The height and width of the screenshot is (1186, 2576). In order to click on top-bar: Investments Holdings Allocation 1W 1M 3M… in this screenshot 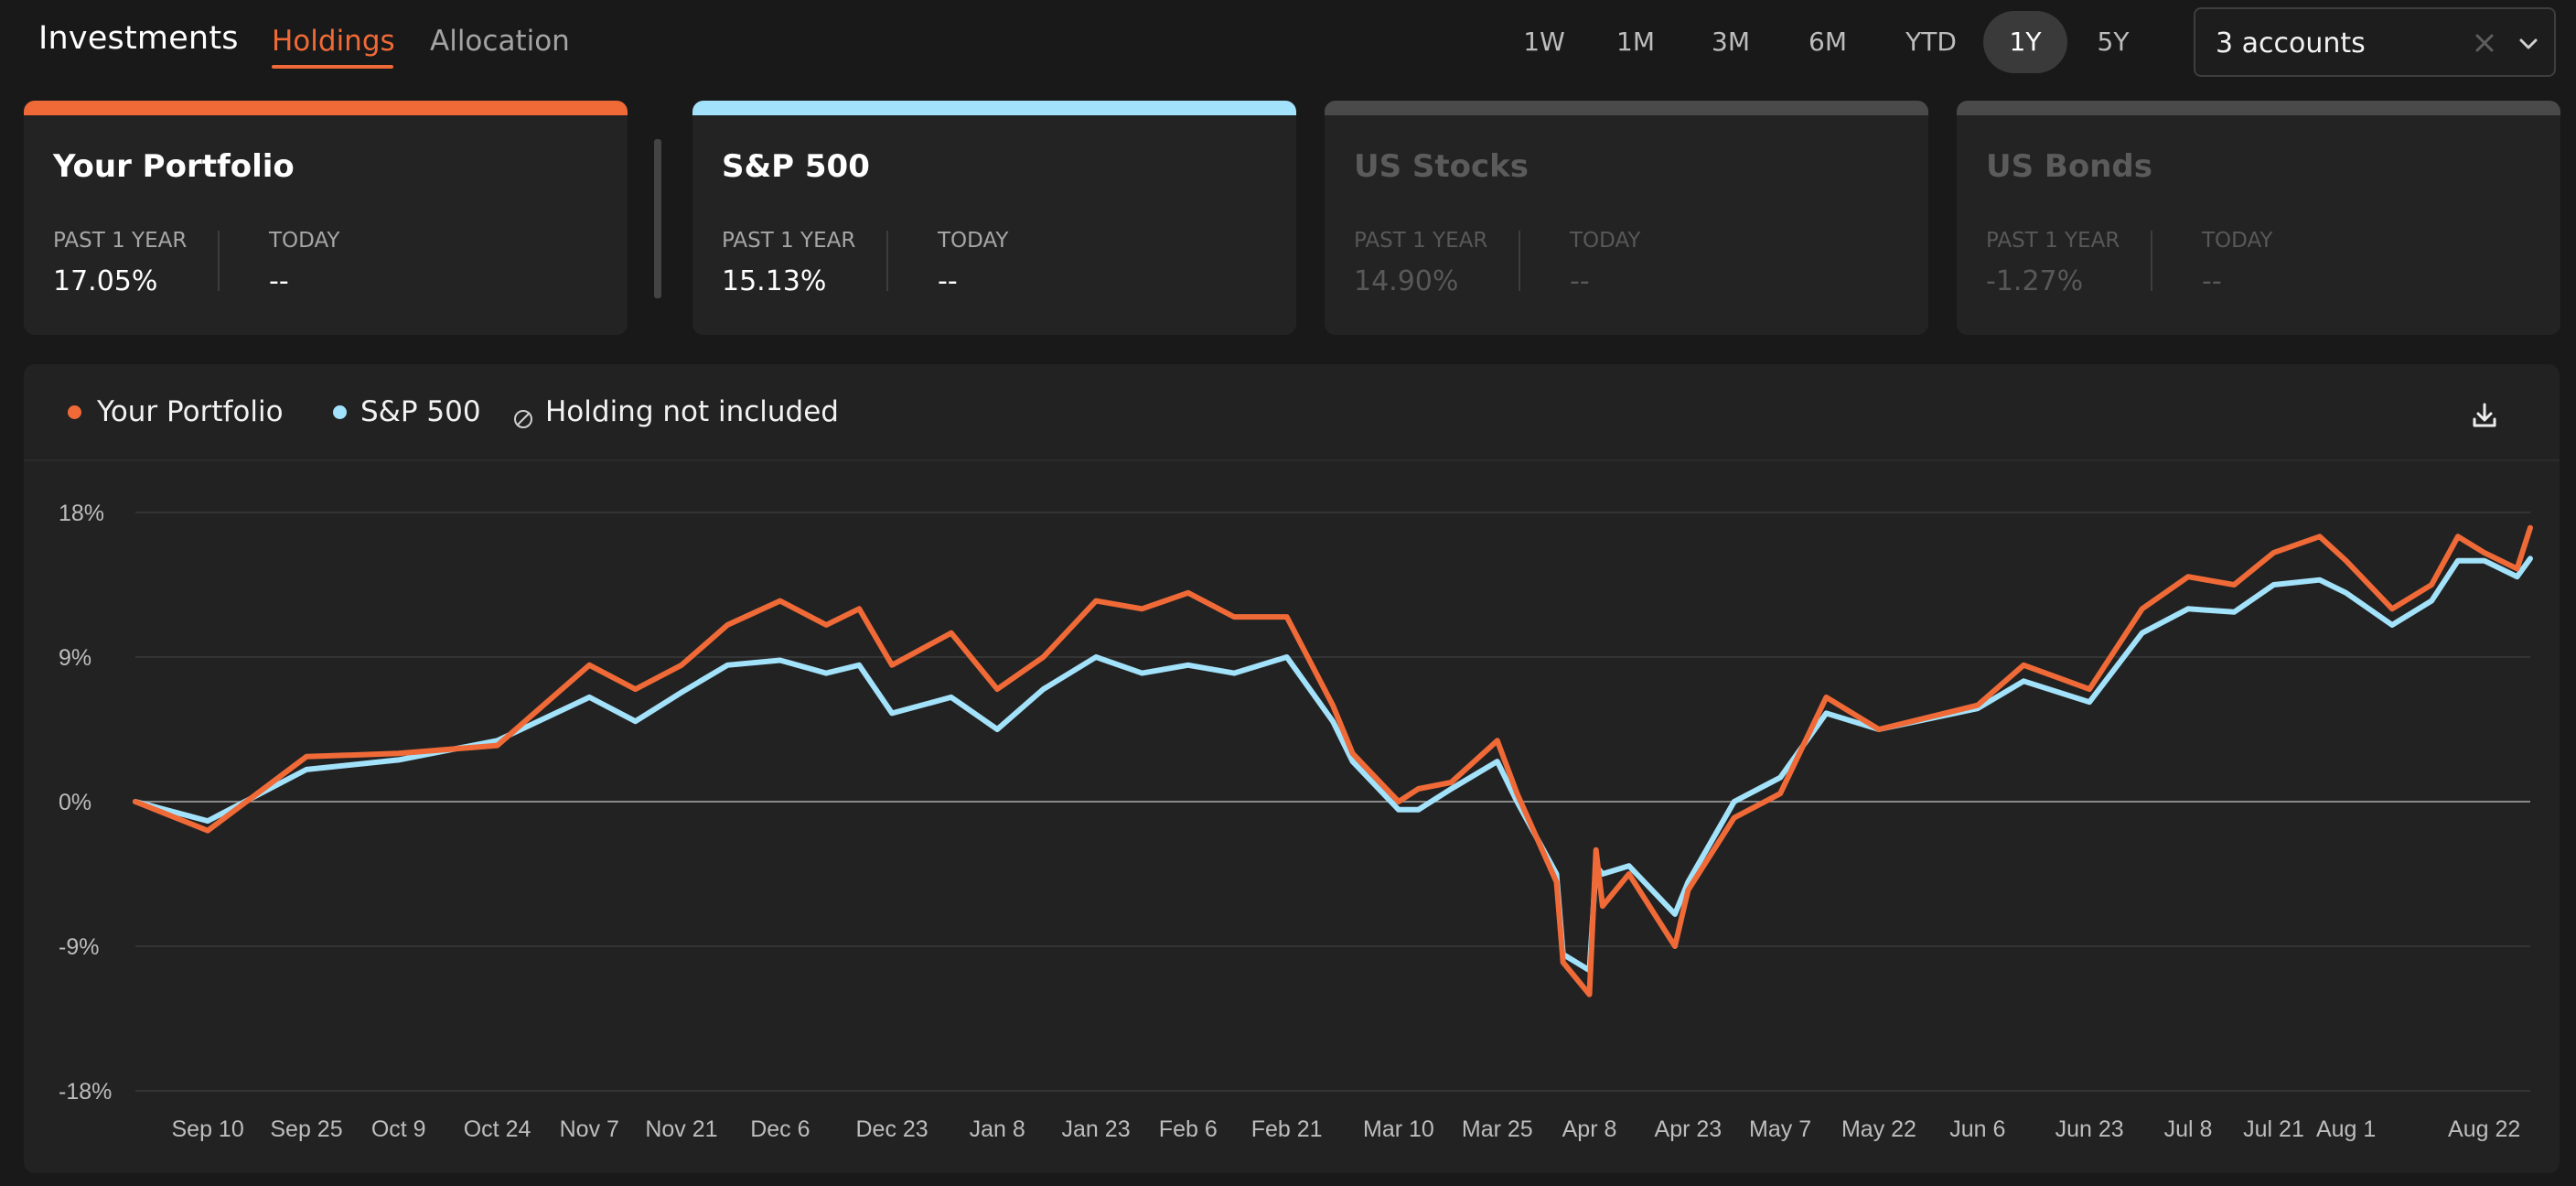, I will do `click(1288, 42)`.